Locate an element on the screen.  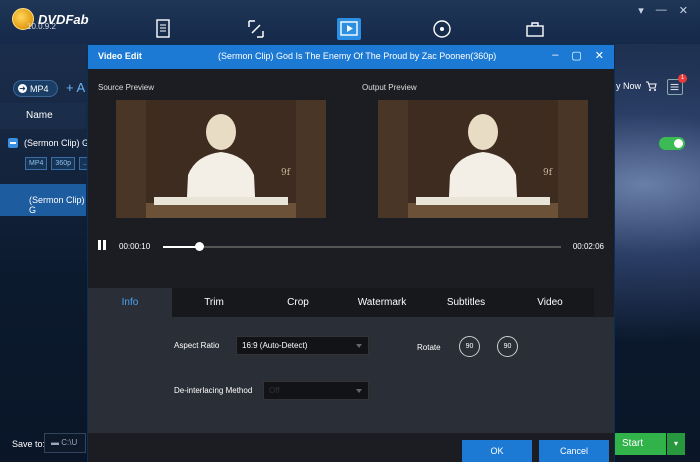
source-preview-label: Source Preview is located at coordinates (126, 87).